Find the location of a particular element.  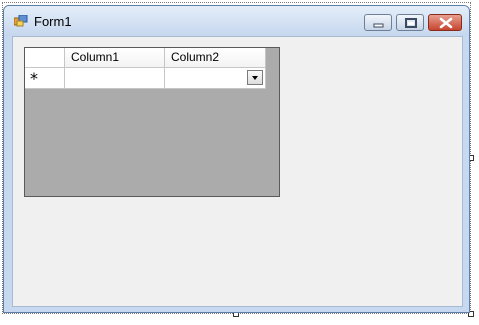

combobox-dropdown-button is located at coordinates (255, 77).